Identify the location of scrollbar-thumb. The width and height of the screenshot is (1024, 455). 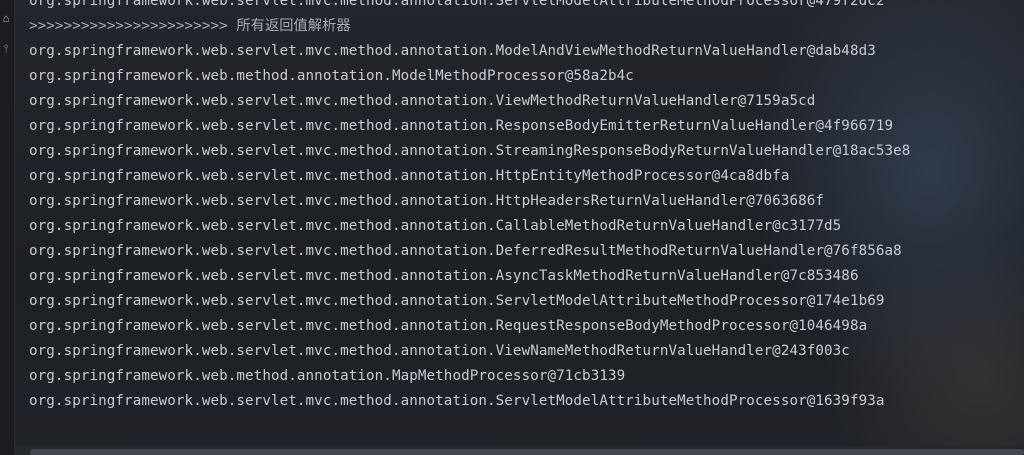
(527, 452).